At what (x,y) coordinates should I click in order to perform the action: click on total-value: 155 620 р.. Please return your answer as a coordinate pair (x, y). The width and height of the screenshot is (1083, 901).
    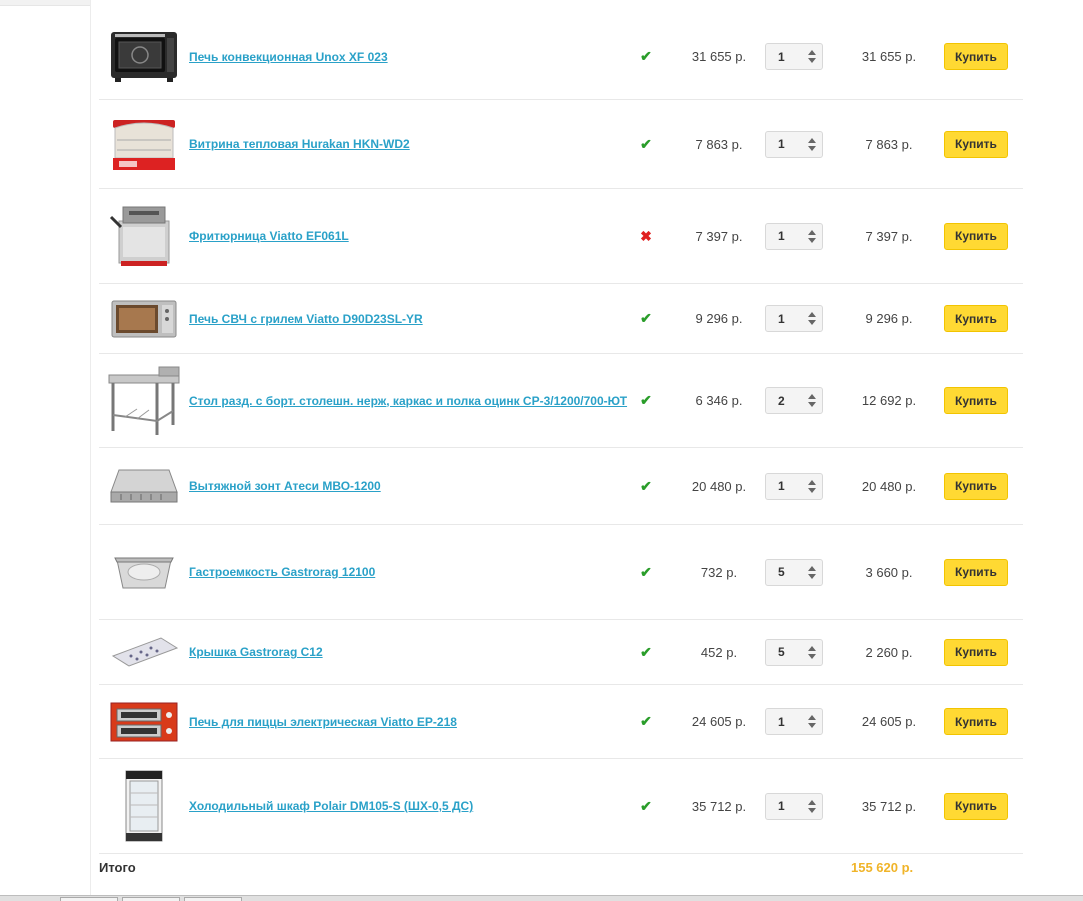
    Looking at the image, I should click on (882, 867).